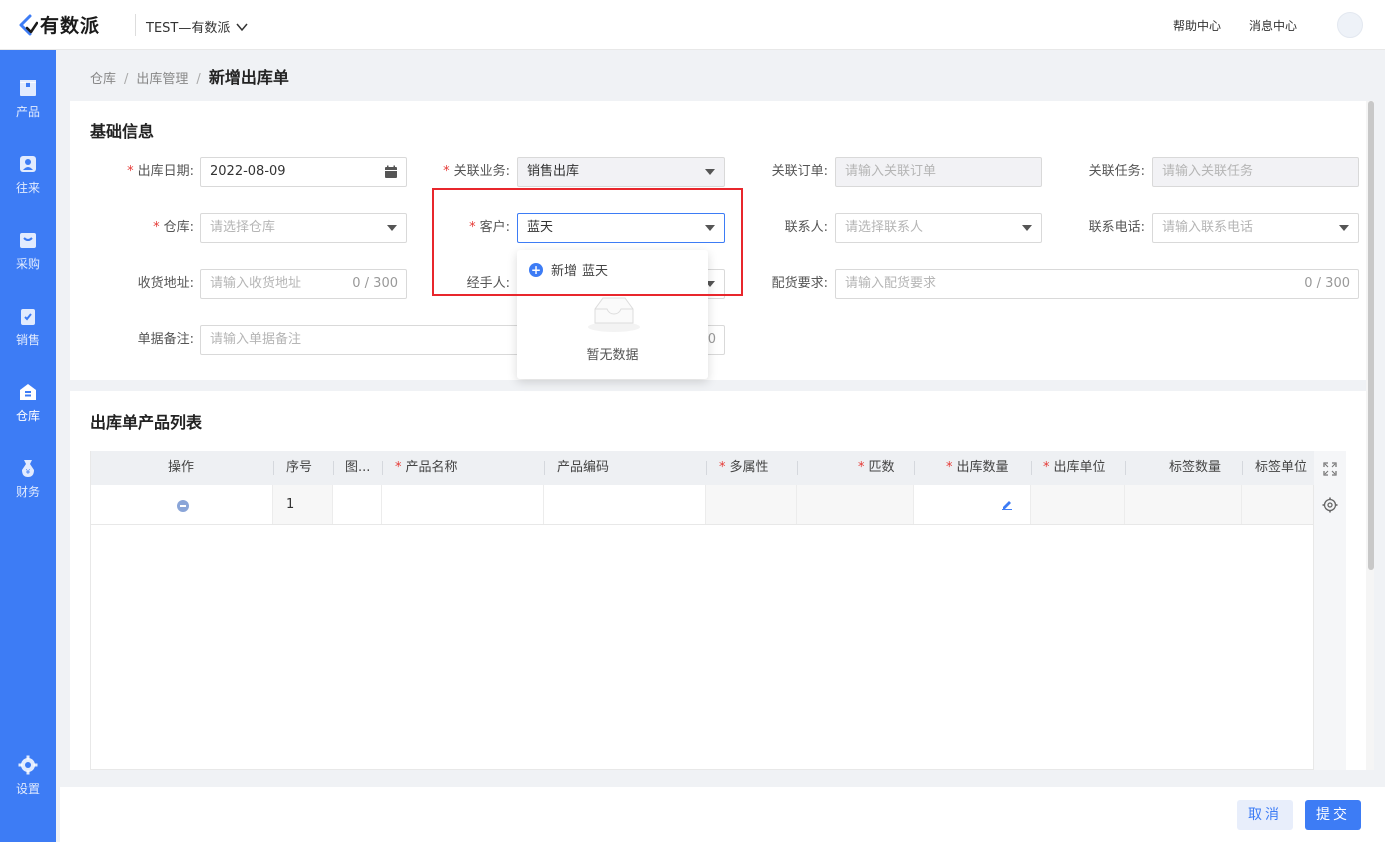 This screenshot has width=1385, height=842. Describe the element at coordinates (28, 765) in the screenshot. I see `settings-icon` at that location.